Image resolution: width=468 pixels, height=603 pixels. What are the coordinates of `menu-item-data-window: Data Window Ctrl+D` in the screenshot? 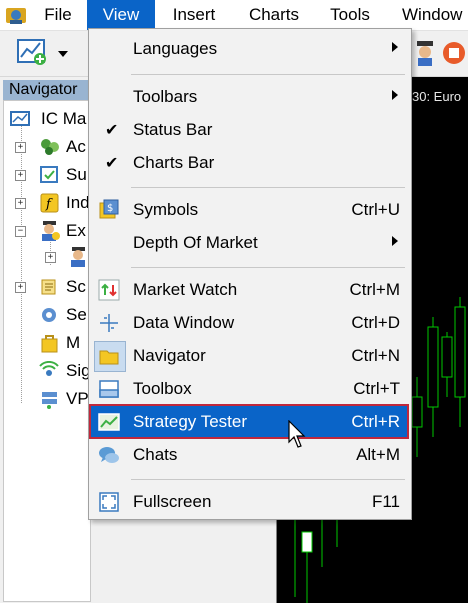 It's located at (249, 322).